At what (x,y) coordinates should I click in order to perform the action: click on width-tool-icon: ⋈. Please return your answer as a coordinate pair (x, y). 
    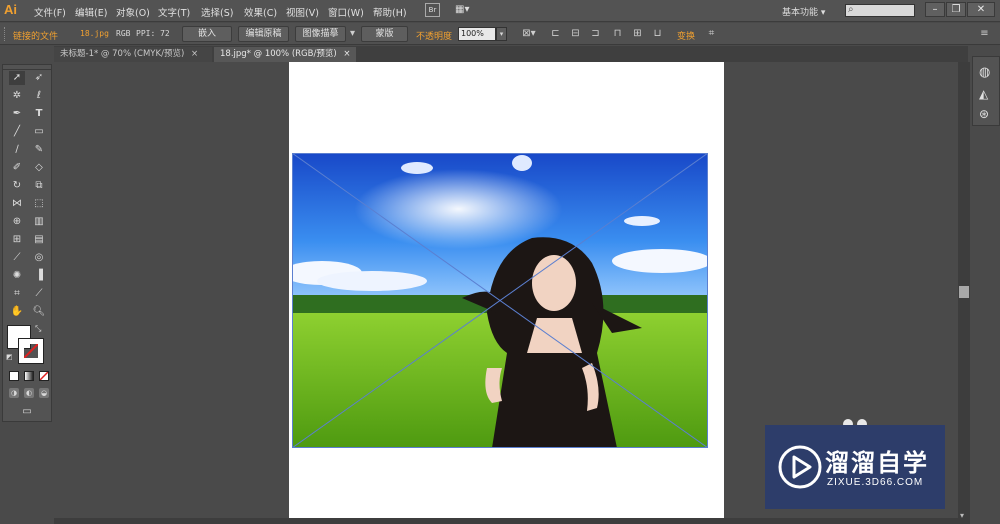
    Looking at the image, I should click on (17, 204).